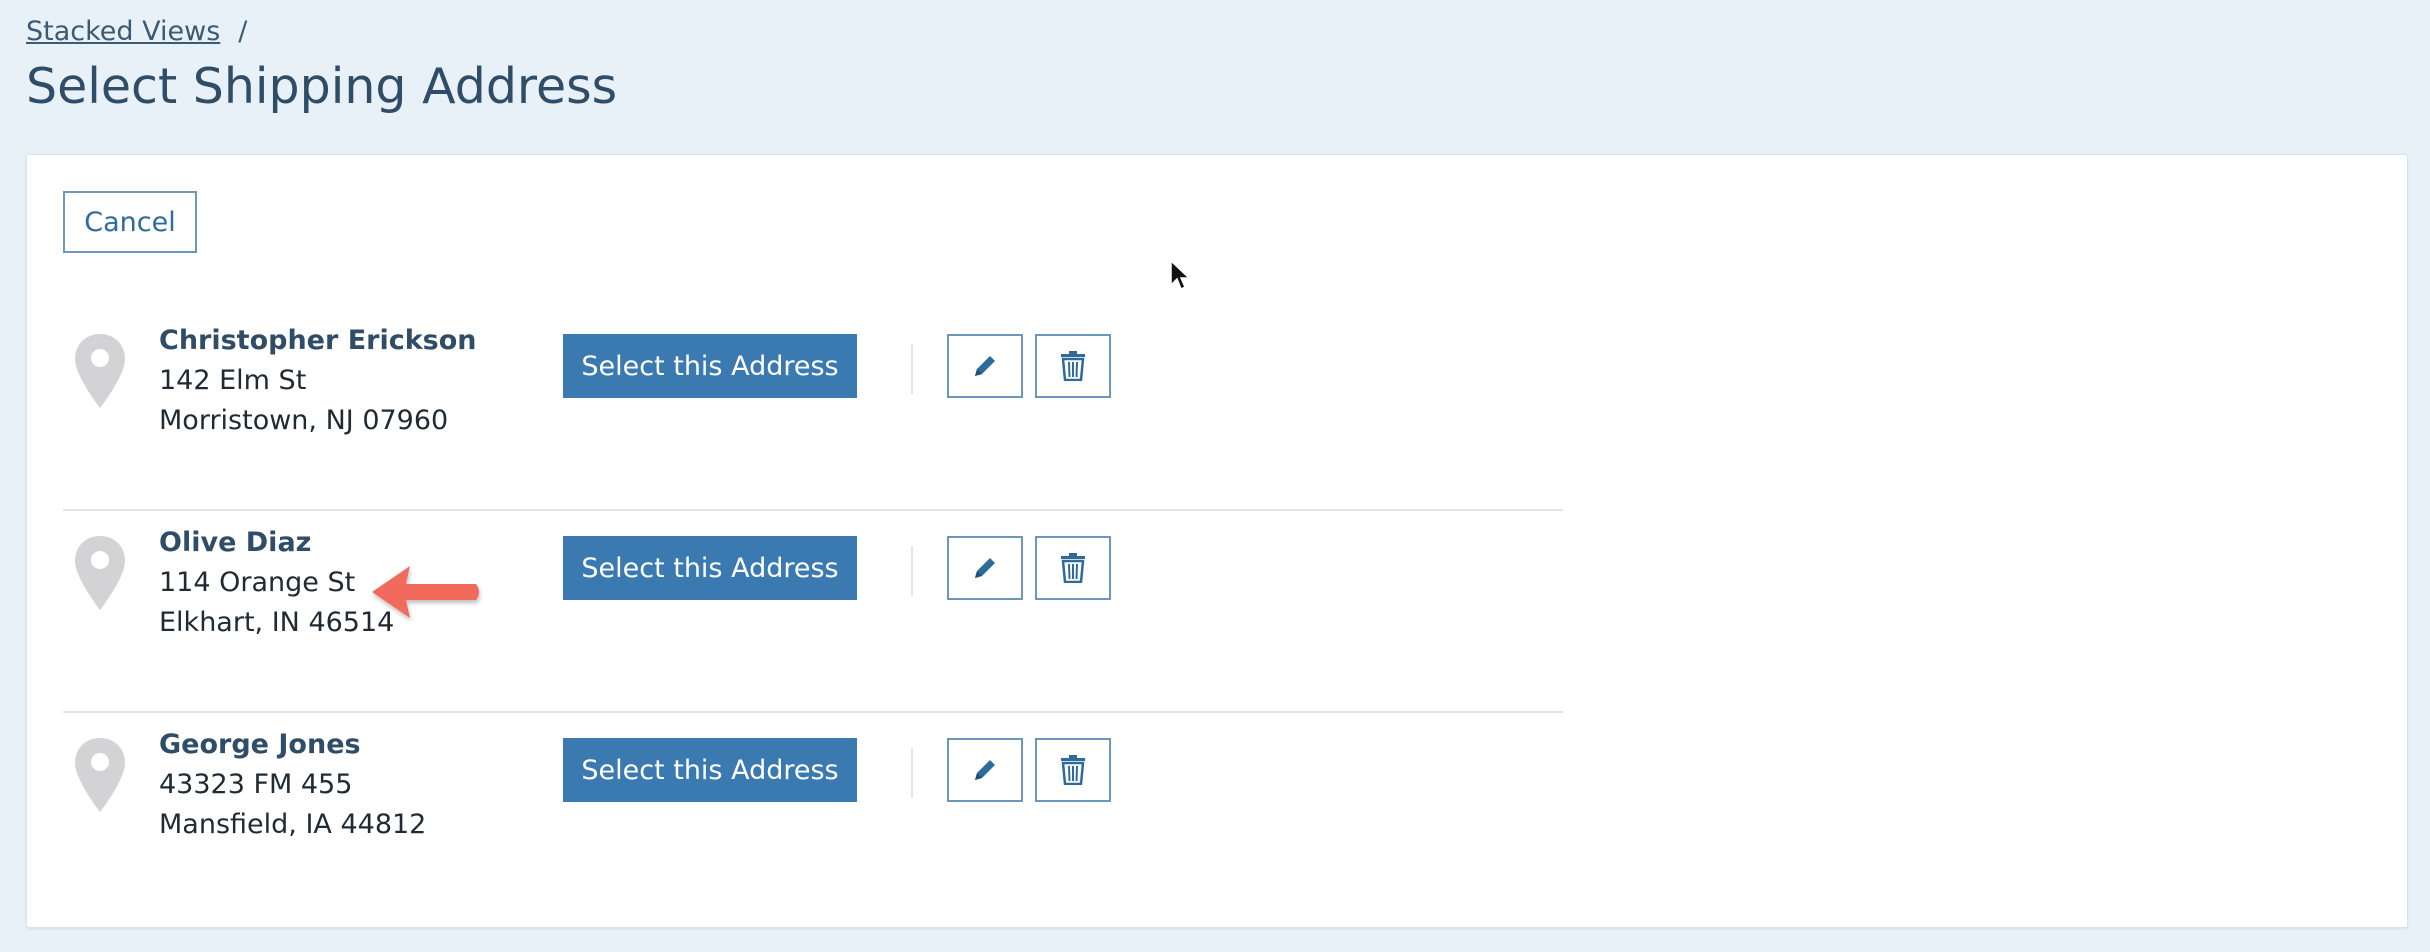 The width and height of the screenshot is (2430, 952). What do you see at coordinates (425, 592) in the screenshot?
I see `red-arrow-icon` at bounding box center [425, 592].